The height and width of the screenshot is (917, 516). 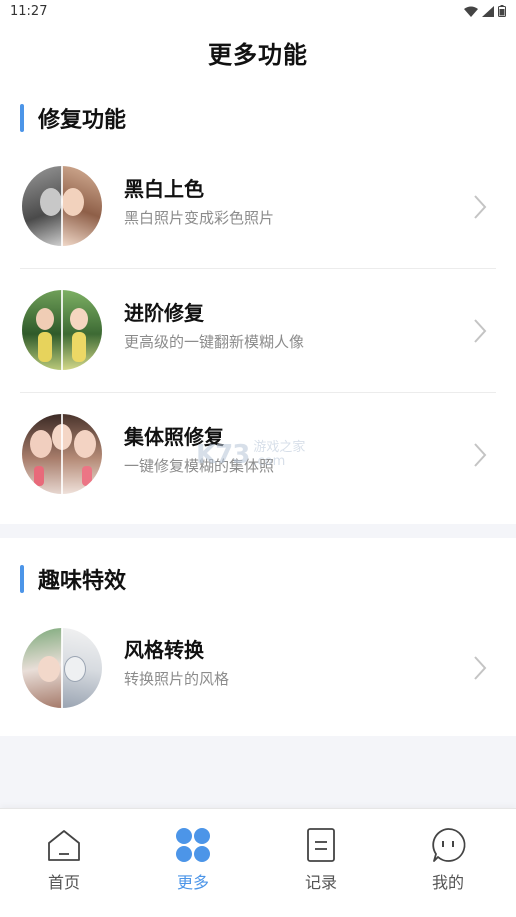 I want to click on feature-title: 风格转换, so click(x=164, y=650).